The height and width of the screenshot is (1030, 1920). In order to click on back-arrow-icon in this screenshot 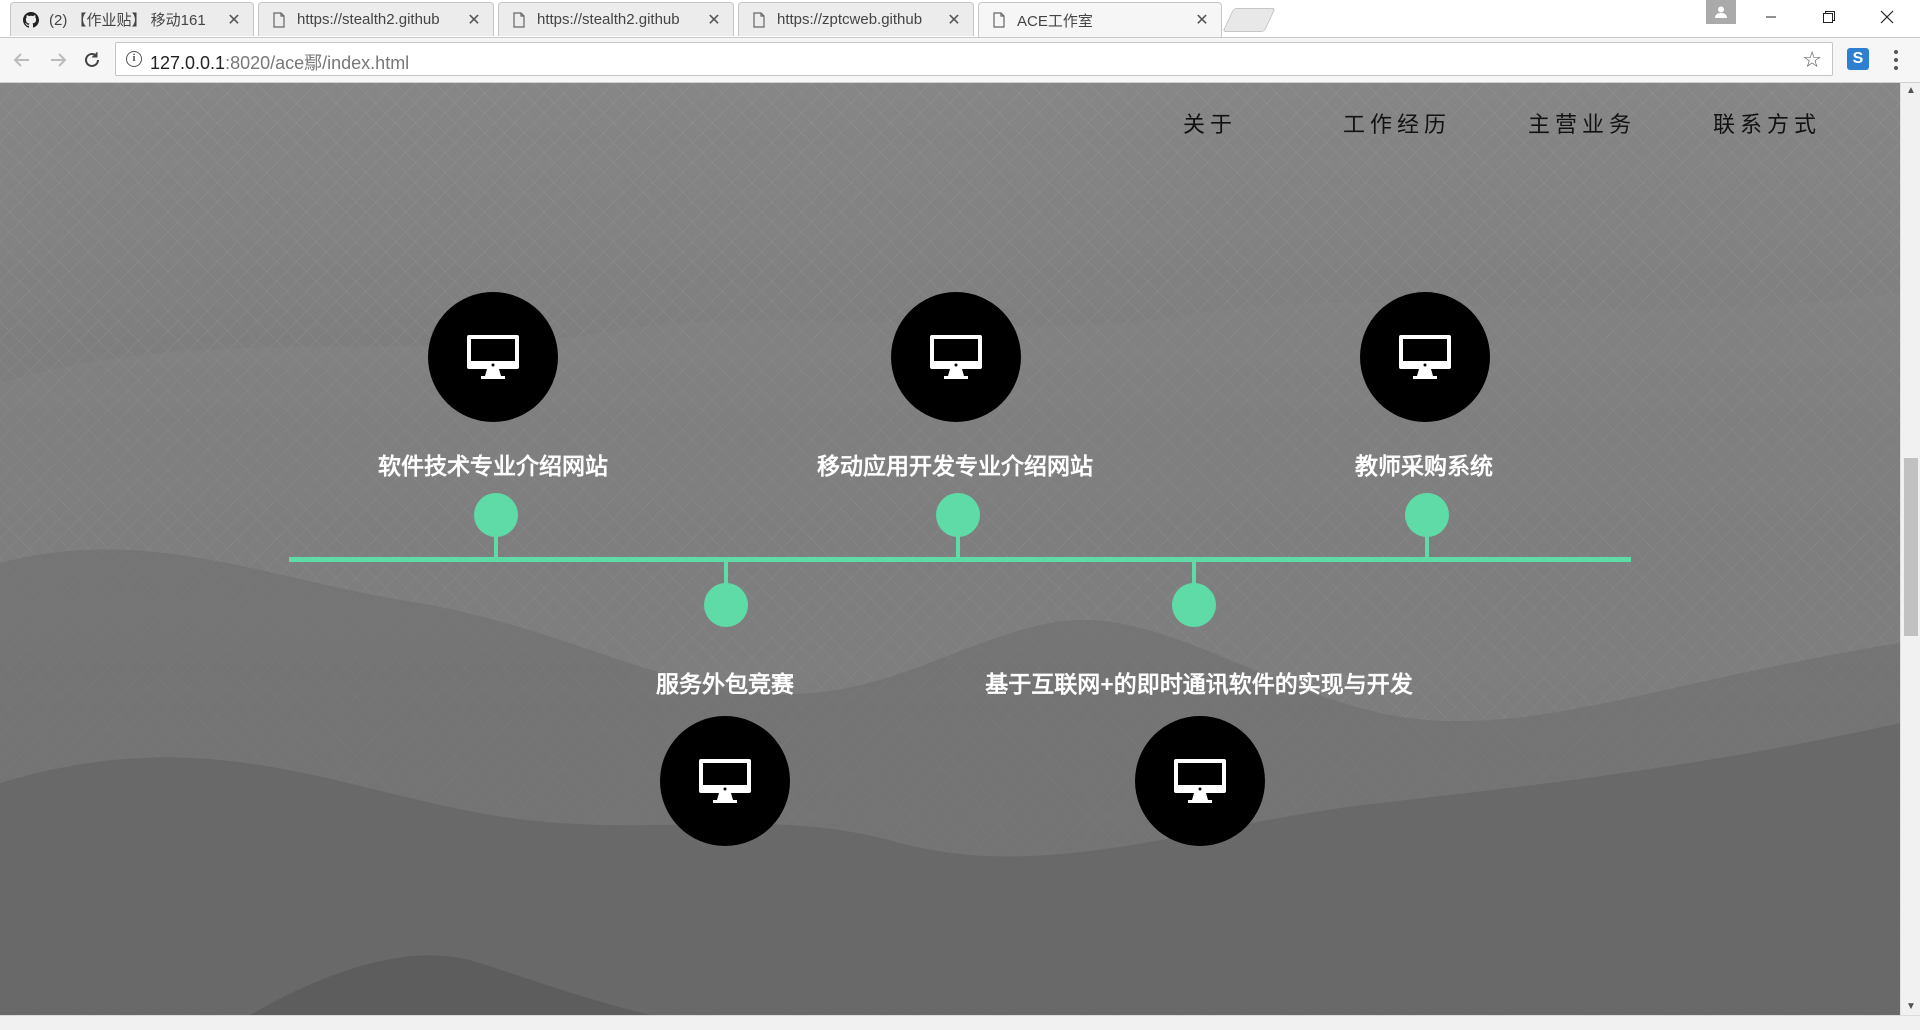, I will do `click(21, 60)`.